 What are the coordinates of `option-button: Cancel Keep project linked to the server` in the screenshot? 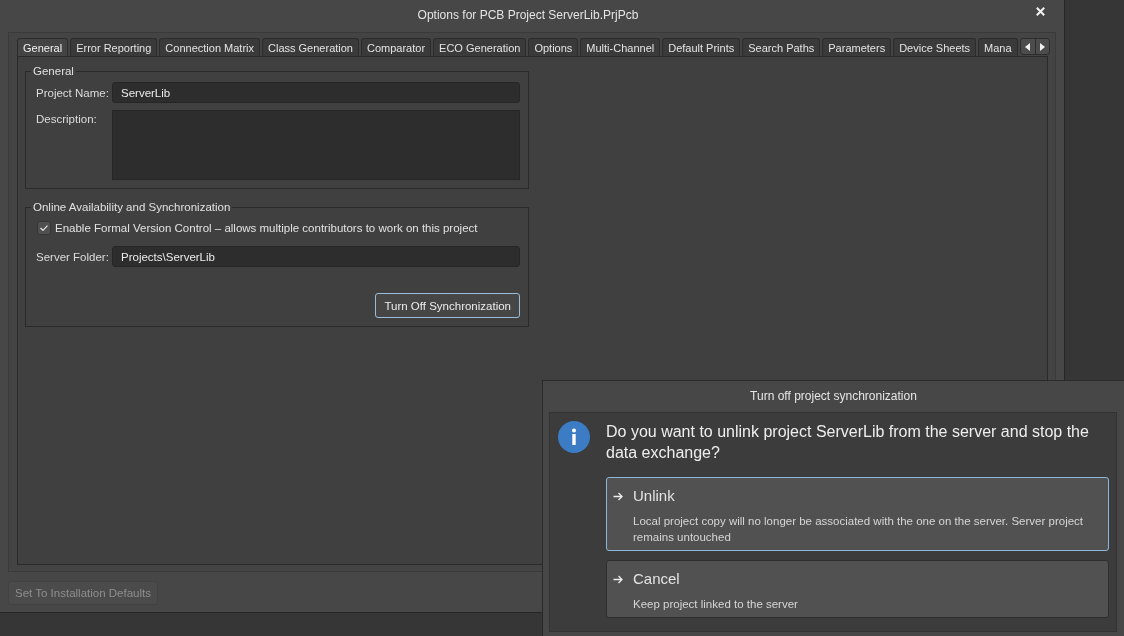 It's located at (857, 589).